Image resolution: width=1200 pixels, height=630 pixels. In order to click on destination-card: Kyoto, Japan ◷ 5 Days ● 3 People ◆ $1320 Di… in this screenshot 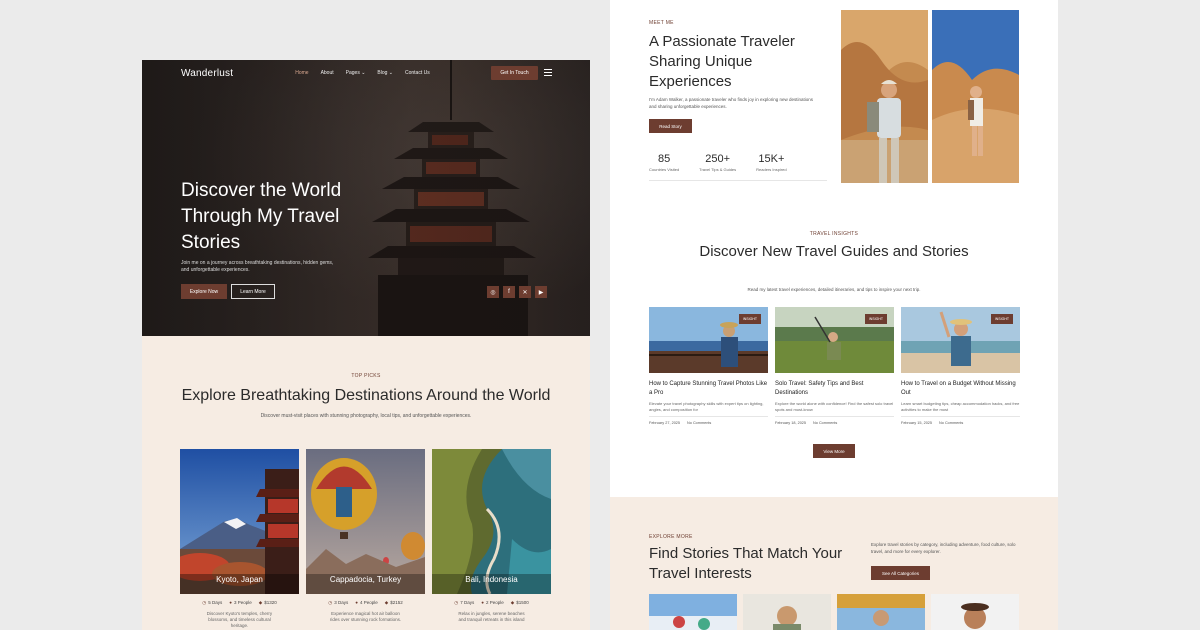, I will do `click(239, 539)`.